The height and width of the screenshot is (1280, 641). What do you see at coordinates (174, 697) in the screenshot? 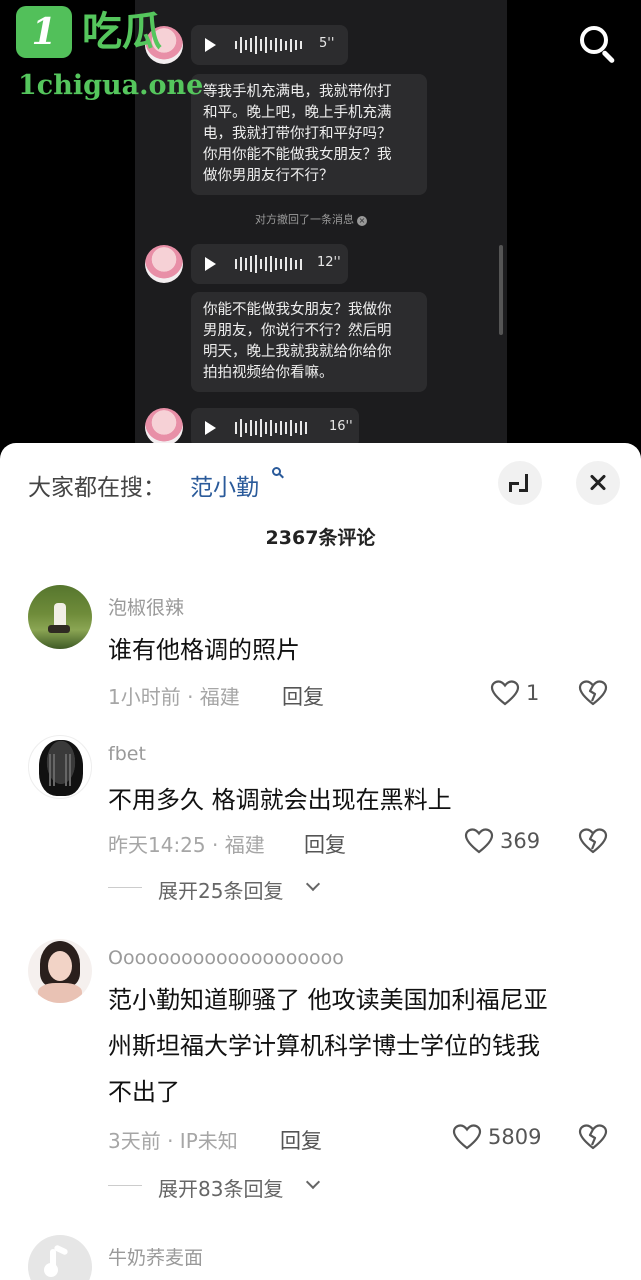
I see `comment-meta: 1小时前 · 福建` at bounding box center [174, 697].